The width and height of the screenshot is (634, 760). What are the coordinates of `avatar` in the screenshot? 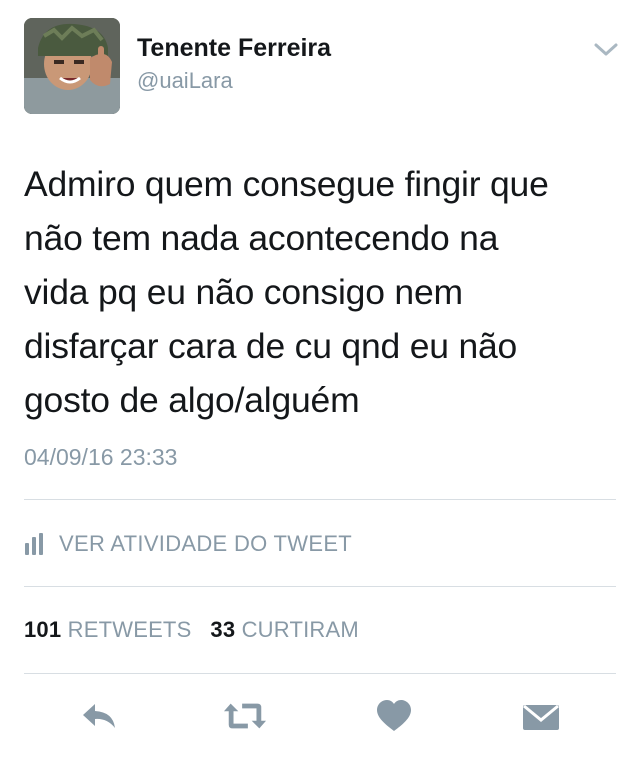 It's located at (72, 66).